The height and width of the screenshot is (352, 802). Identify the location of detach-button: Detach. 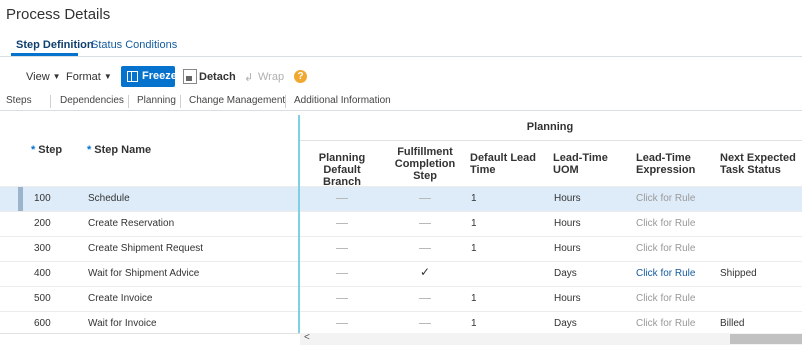
(217, 77).